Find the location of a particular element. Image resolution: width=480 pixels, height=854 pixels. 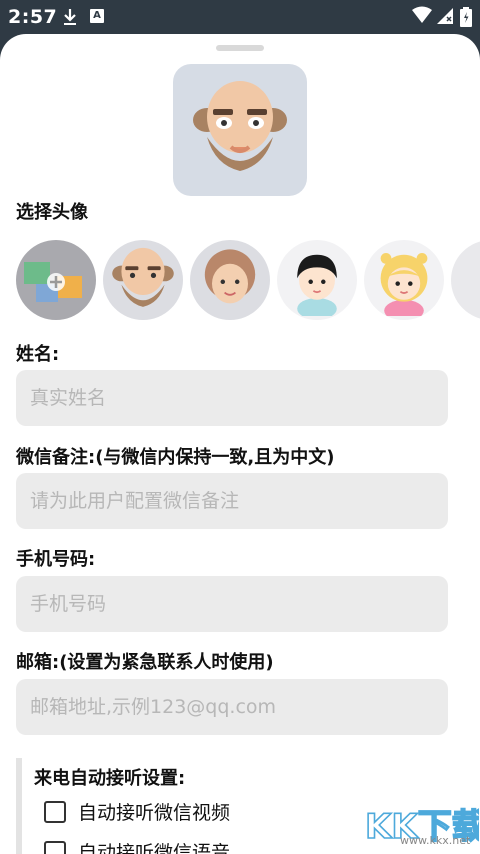

avatar-option-girl is located at coordinates (404, 280).